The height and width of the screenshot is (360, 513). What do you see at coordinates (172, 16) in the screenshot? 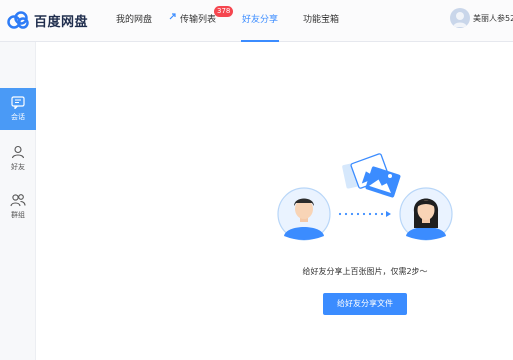
I see `transfer-swap-icon` at bounding box center [172, 16].